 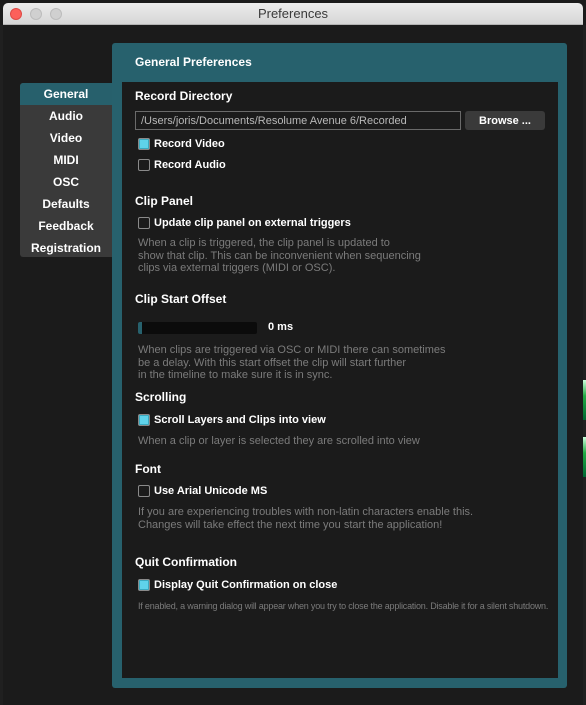 I want to click on sidebar-item-osc: OSC, so click(x=66, y=182).